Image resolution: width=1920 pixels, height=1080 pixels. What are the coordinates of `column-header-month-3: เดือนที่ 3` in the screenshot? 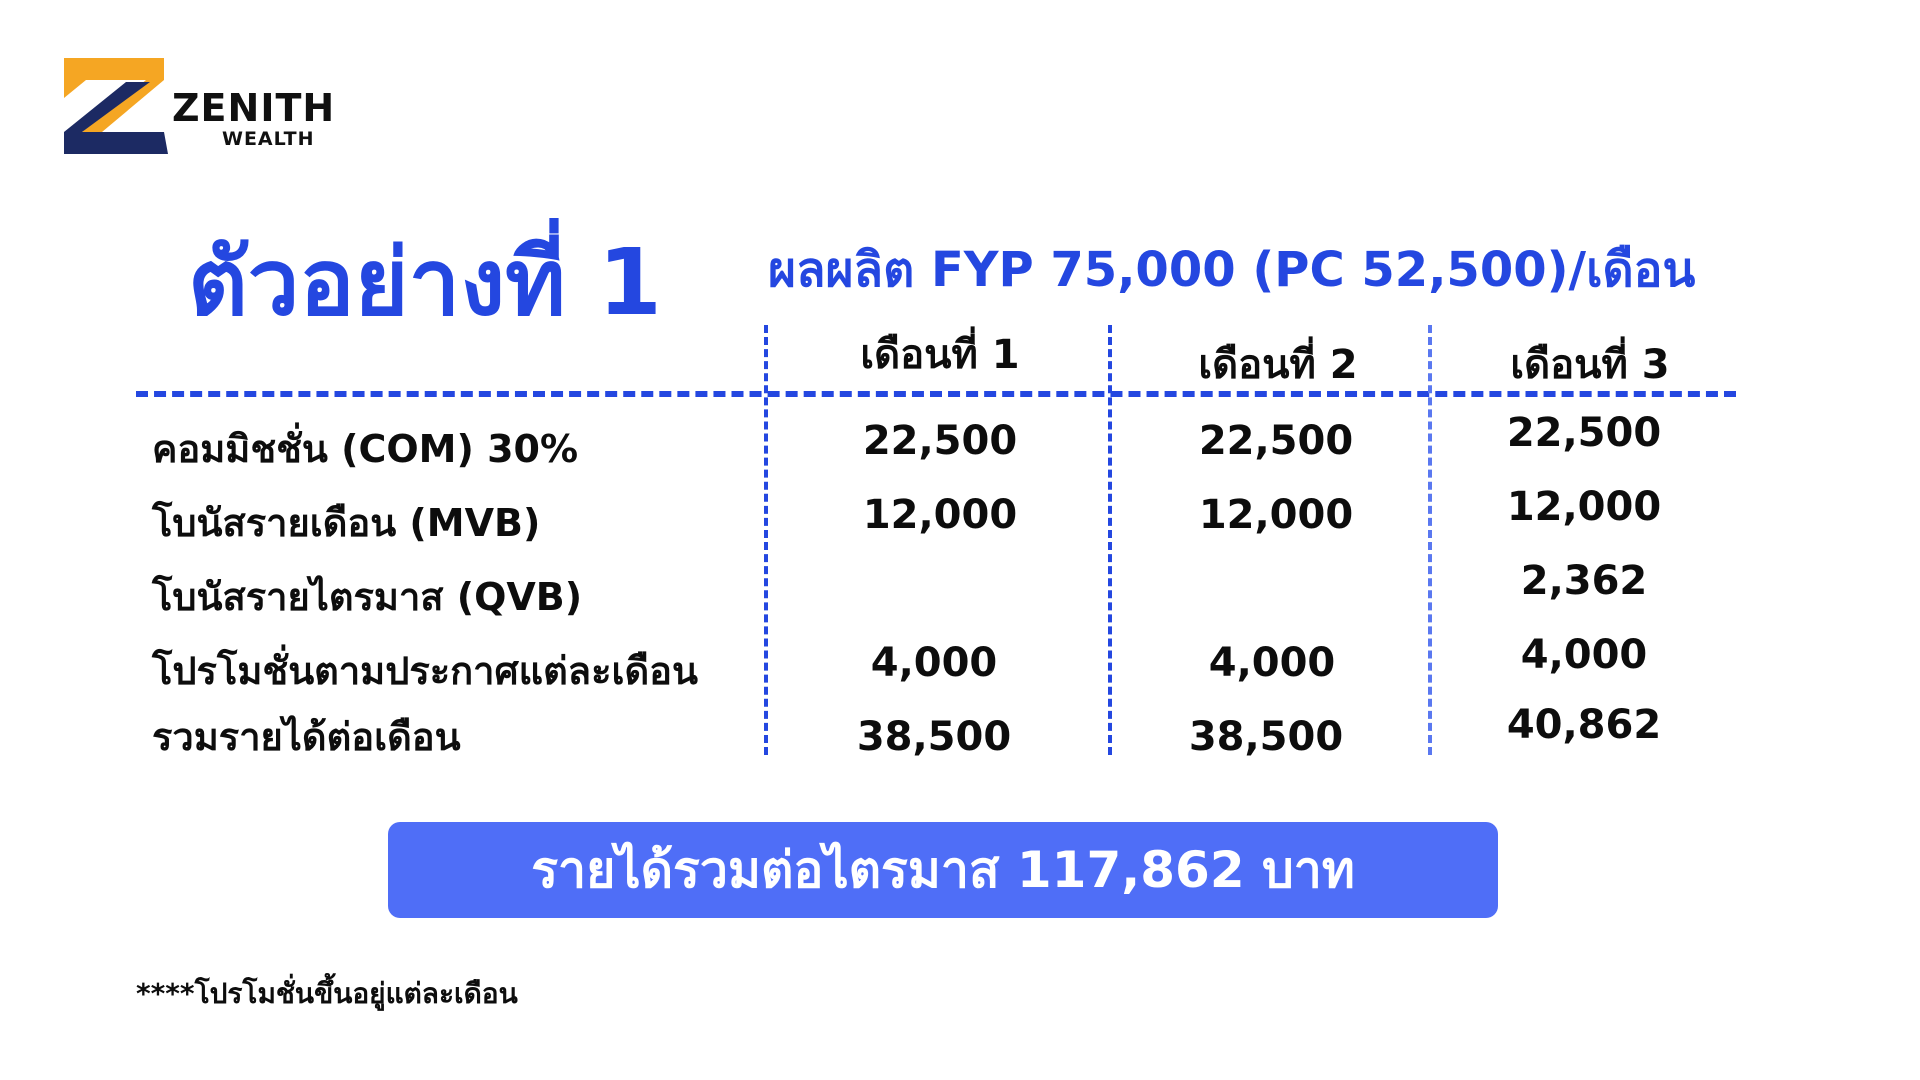 It's located at (1590, 365).